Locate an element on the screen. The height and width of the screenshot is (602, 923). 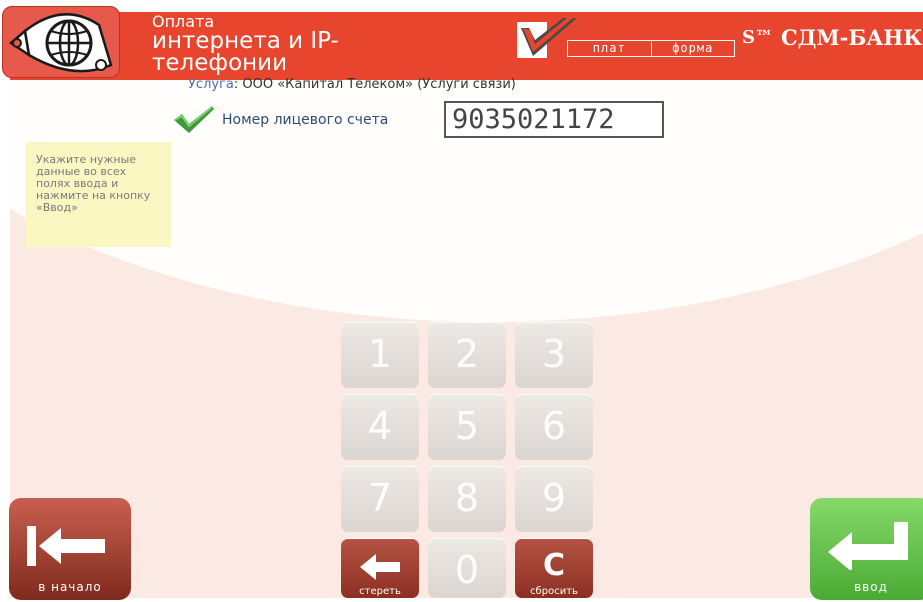
logo-word-left: плат is located at coordinates (610, 48).